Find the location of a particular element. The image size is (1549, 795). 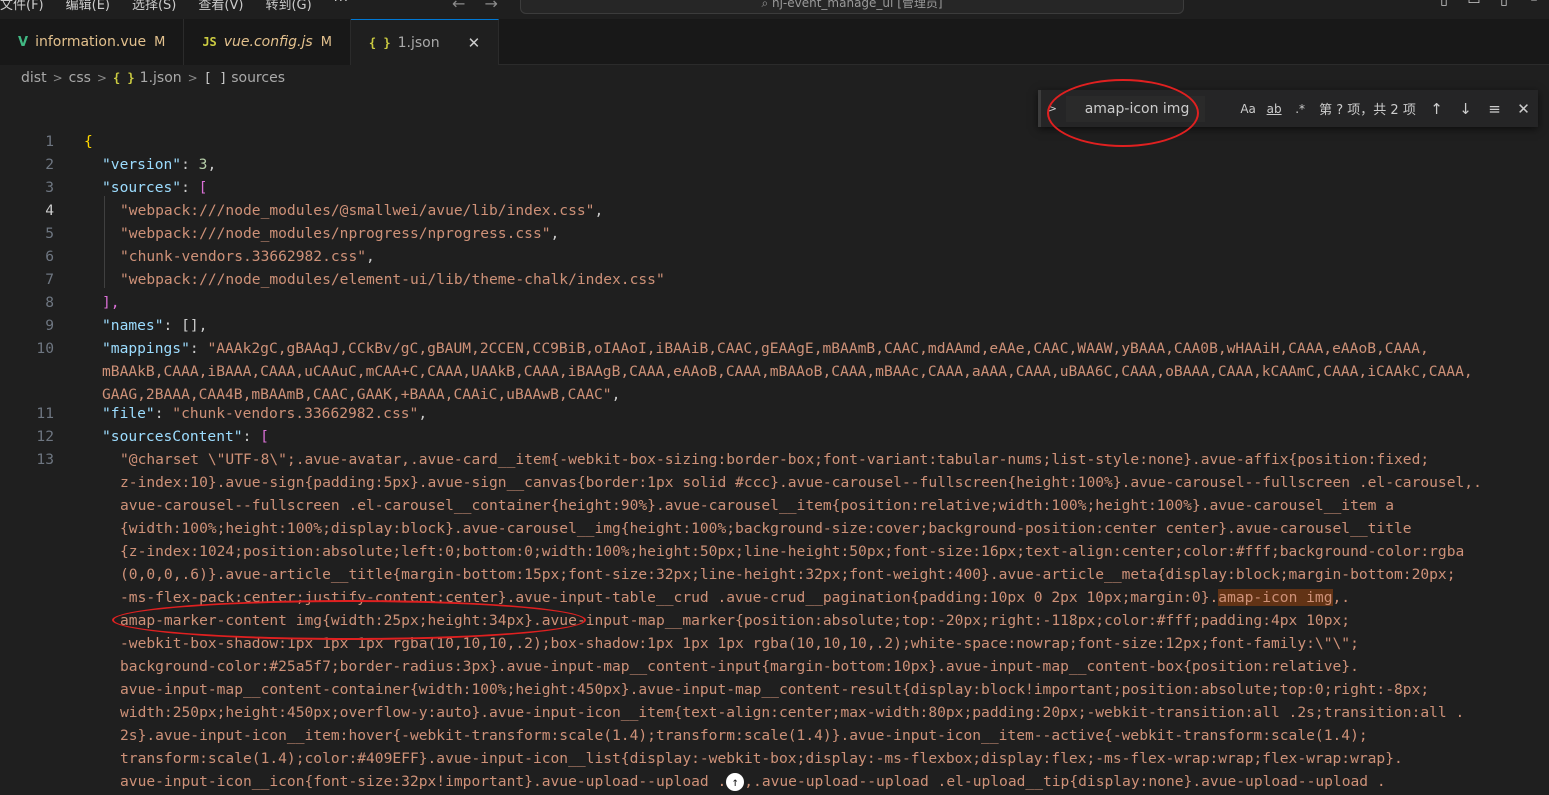

tab-vue-config-js: JS vue.config.js M is located at coordinates (267, 42).